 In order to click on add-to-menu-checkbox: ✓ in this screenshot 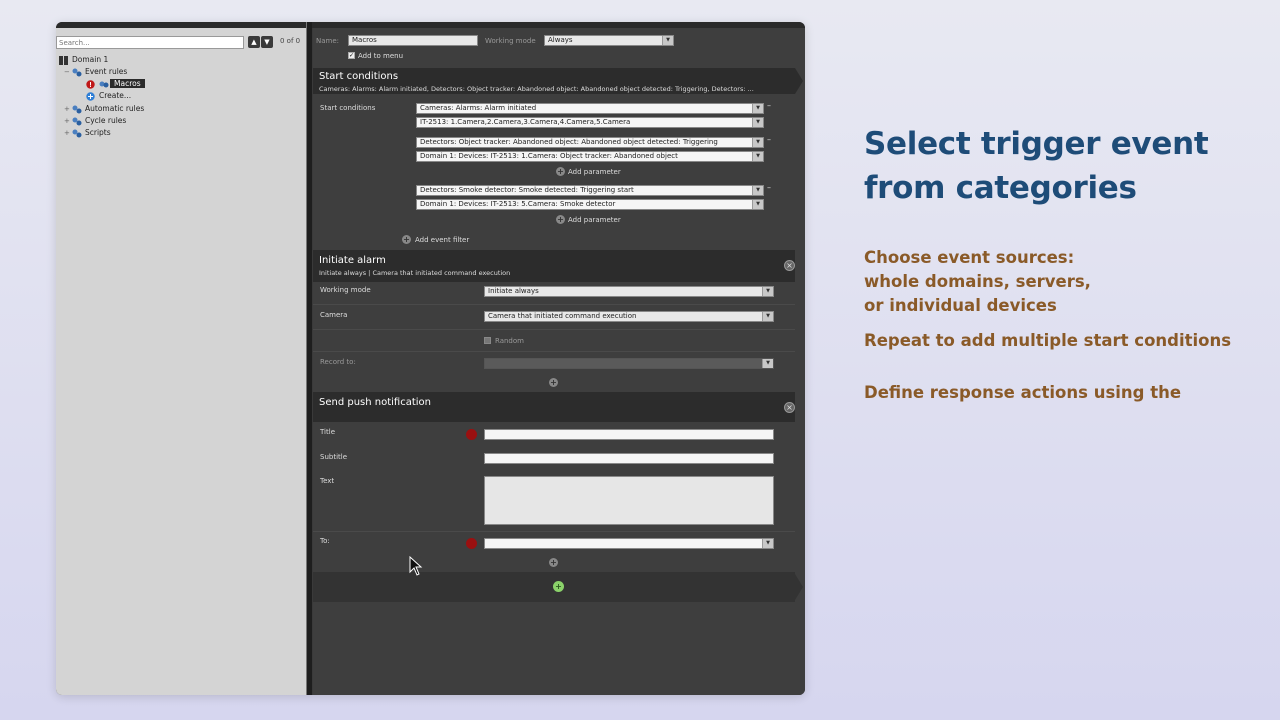, I will do `click(351, 55)`.